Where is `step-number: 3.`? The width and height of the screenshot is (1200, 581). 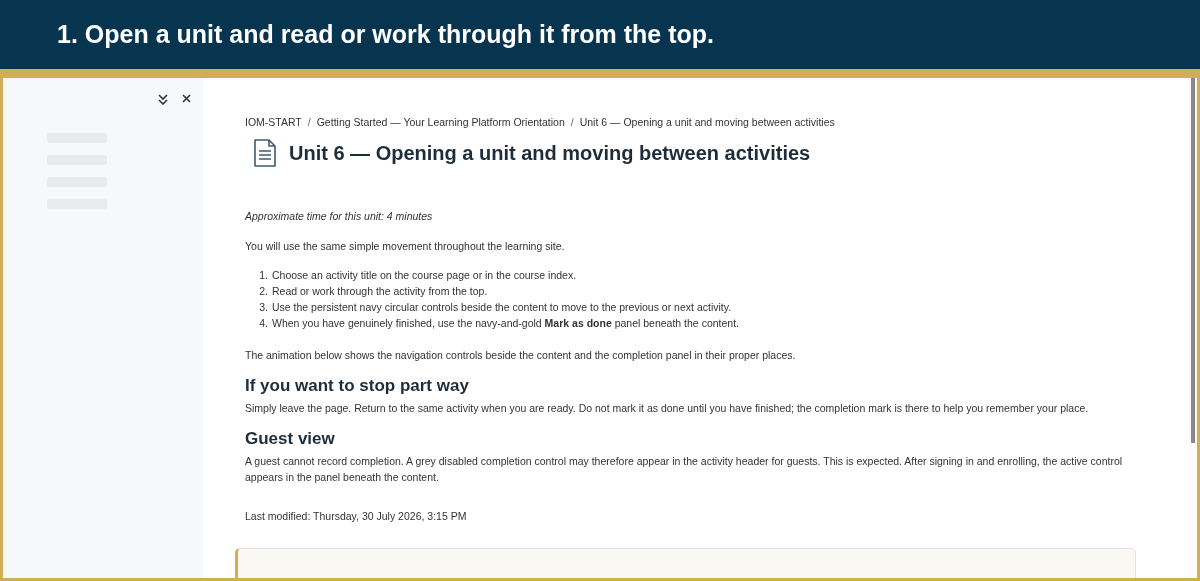 step-number: 3. is located at coordinates (263, 307).